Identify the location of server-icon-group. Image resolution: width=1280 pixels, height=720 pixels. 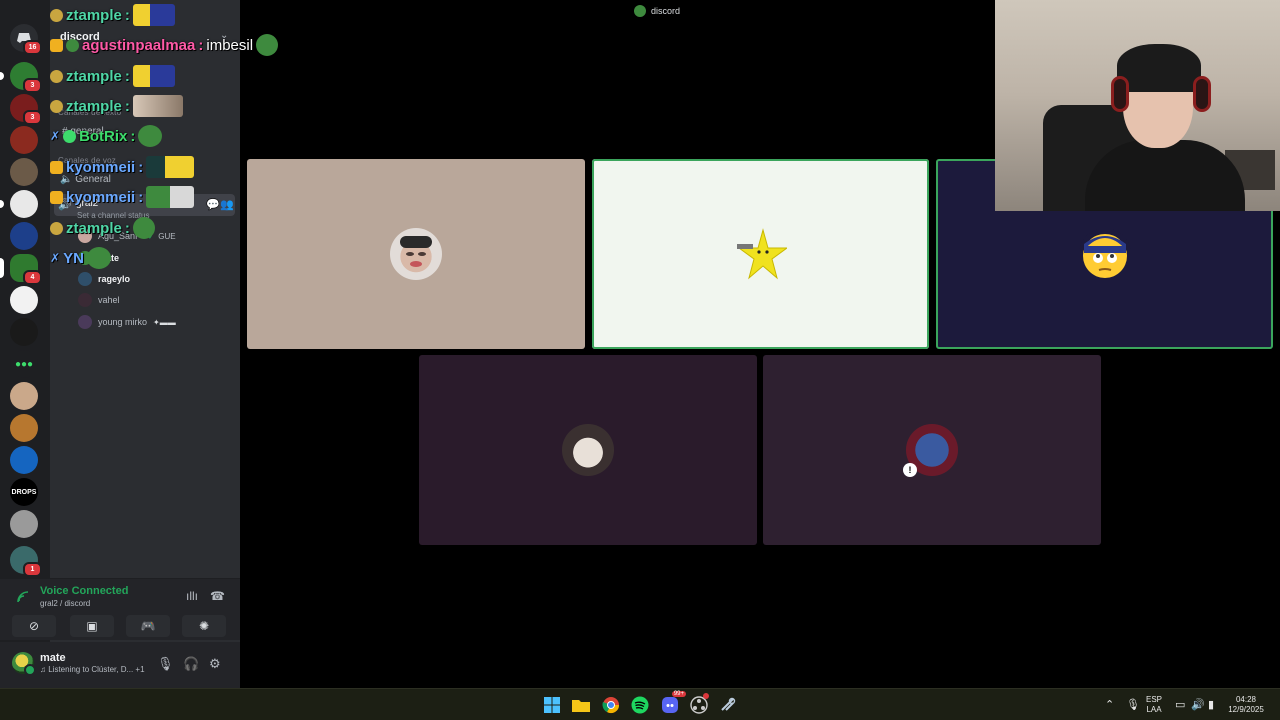
(24, 428).